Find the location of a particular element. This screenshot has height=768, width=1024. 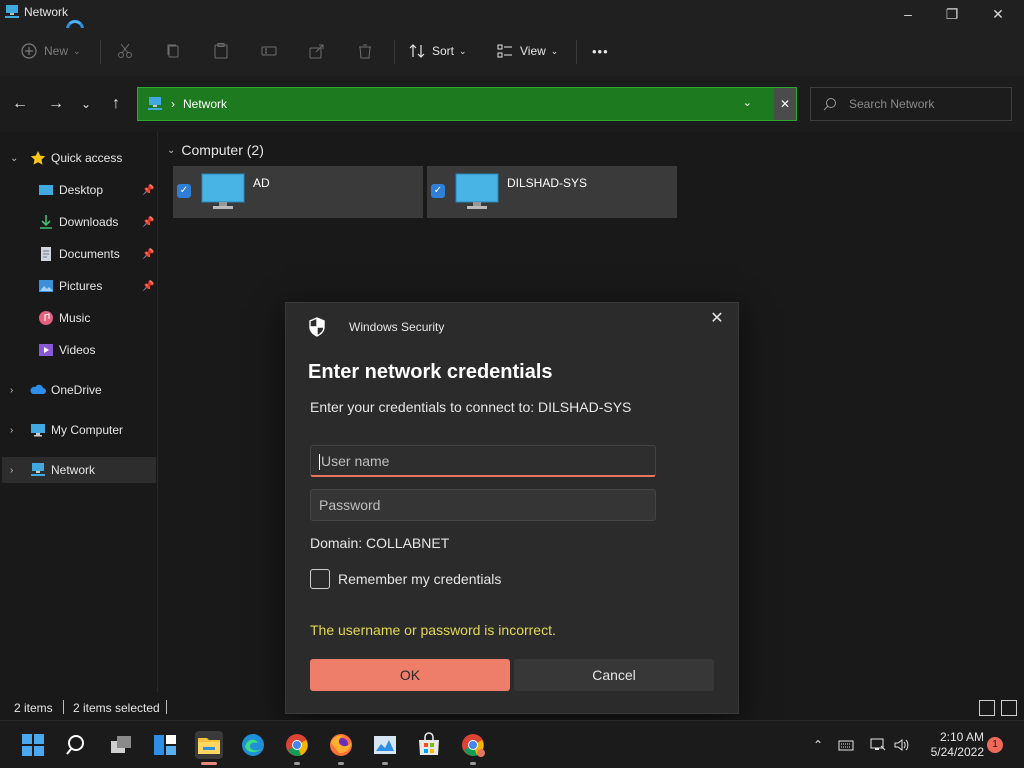

sidebar-item-pictures: Pictures 📌 is located at coordinates (79, 286).